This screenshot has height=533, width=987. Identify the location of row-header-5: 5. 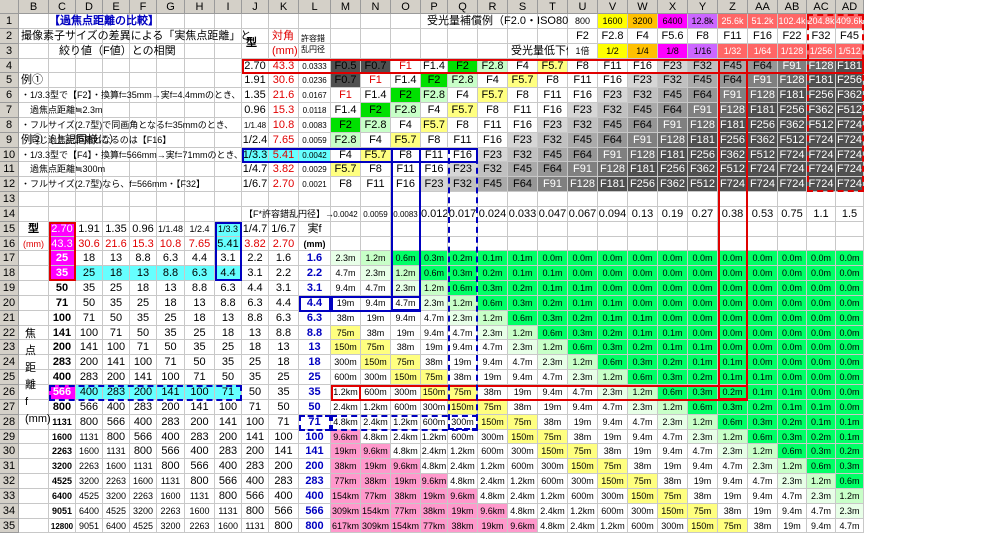
(9, 81).